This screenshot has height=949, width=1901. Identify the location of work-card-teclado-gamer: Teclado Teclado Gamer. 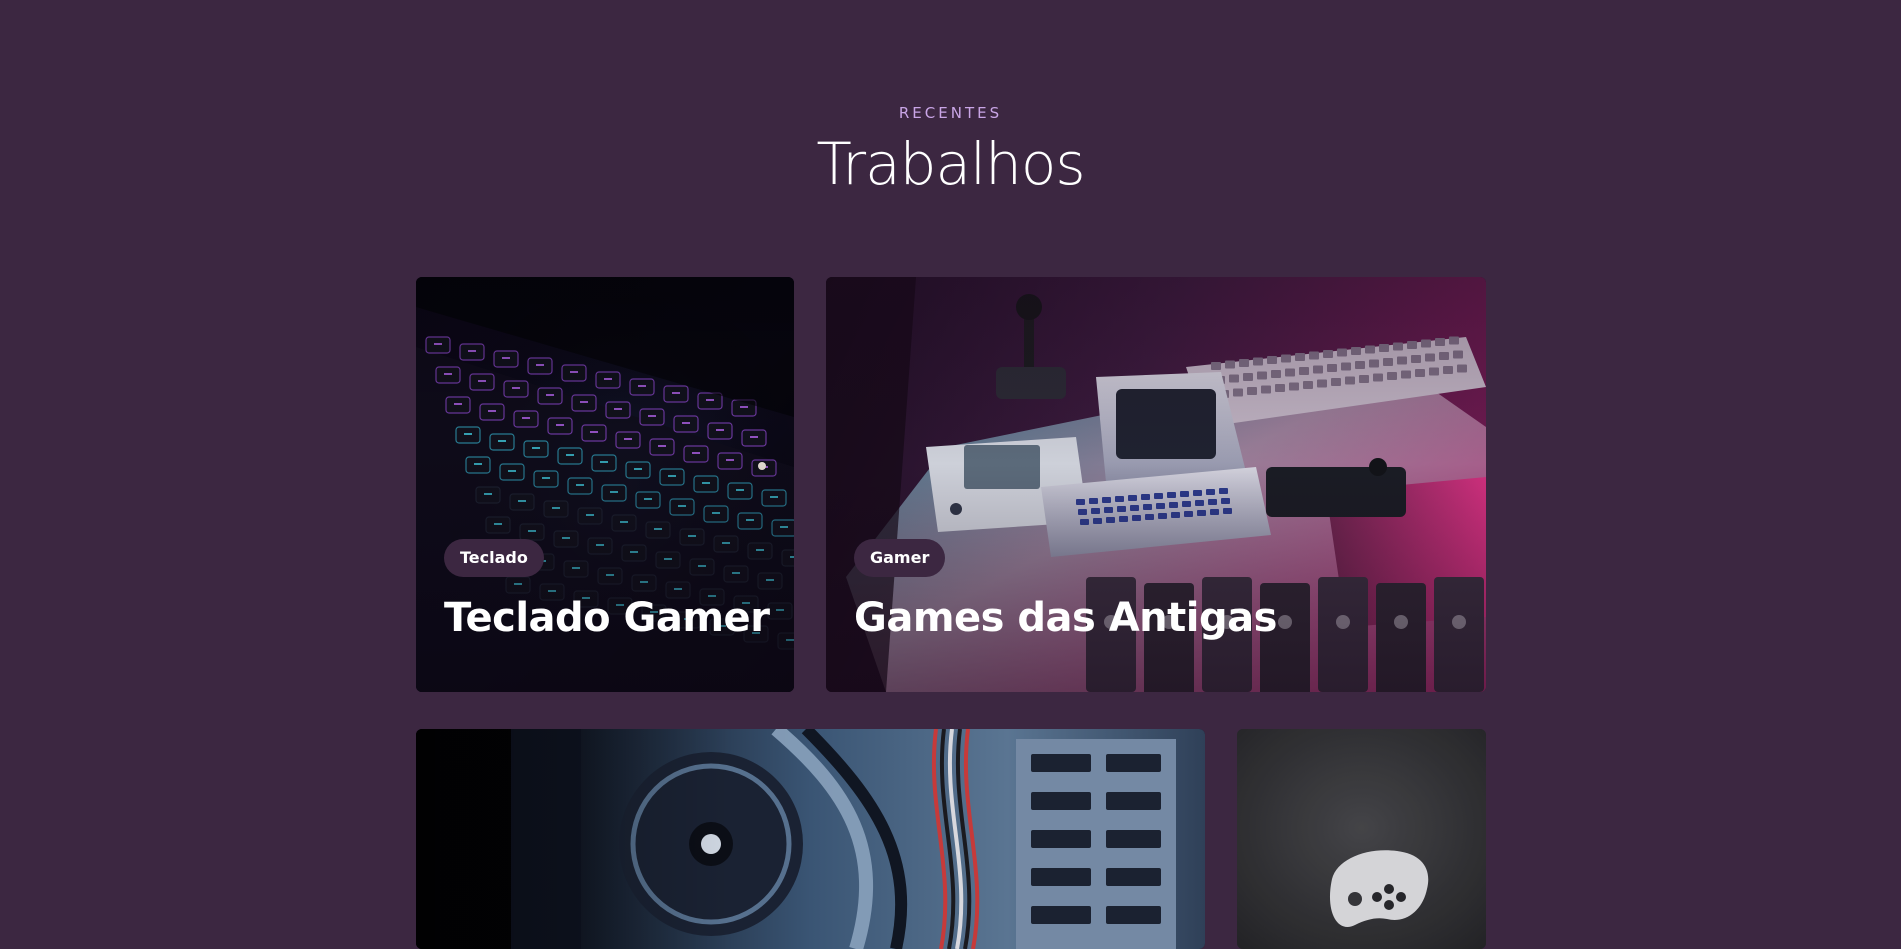
(605, 484).